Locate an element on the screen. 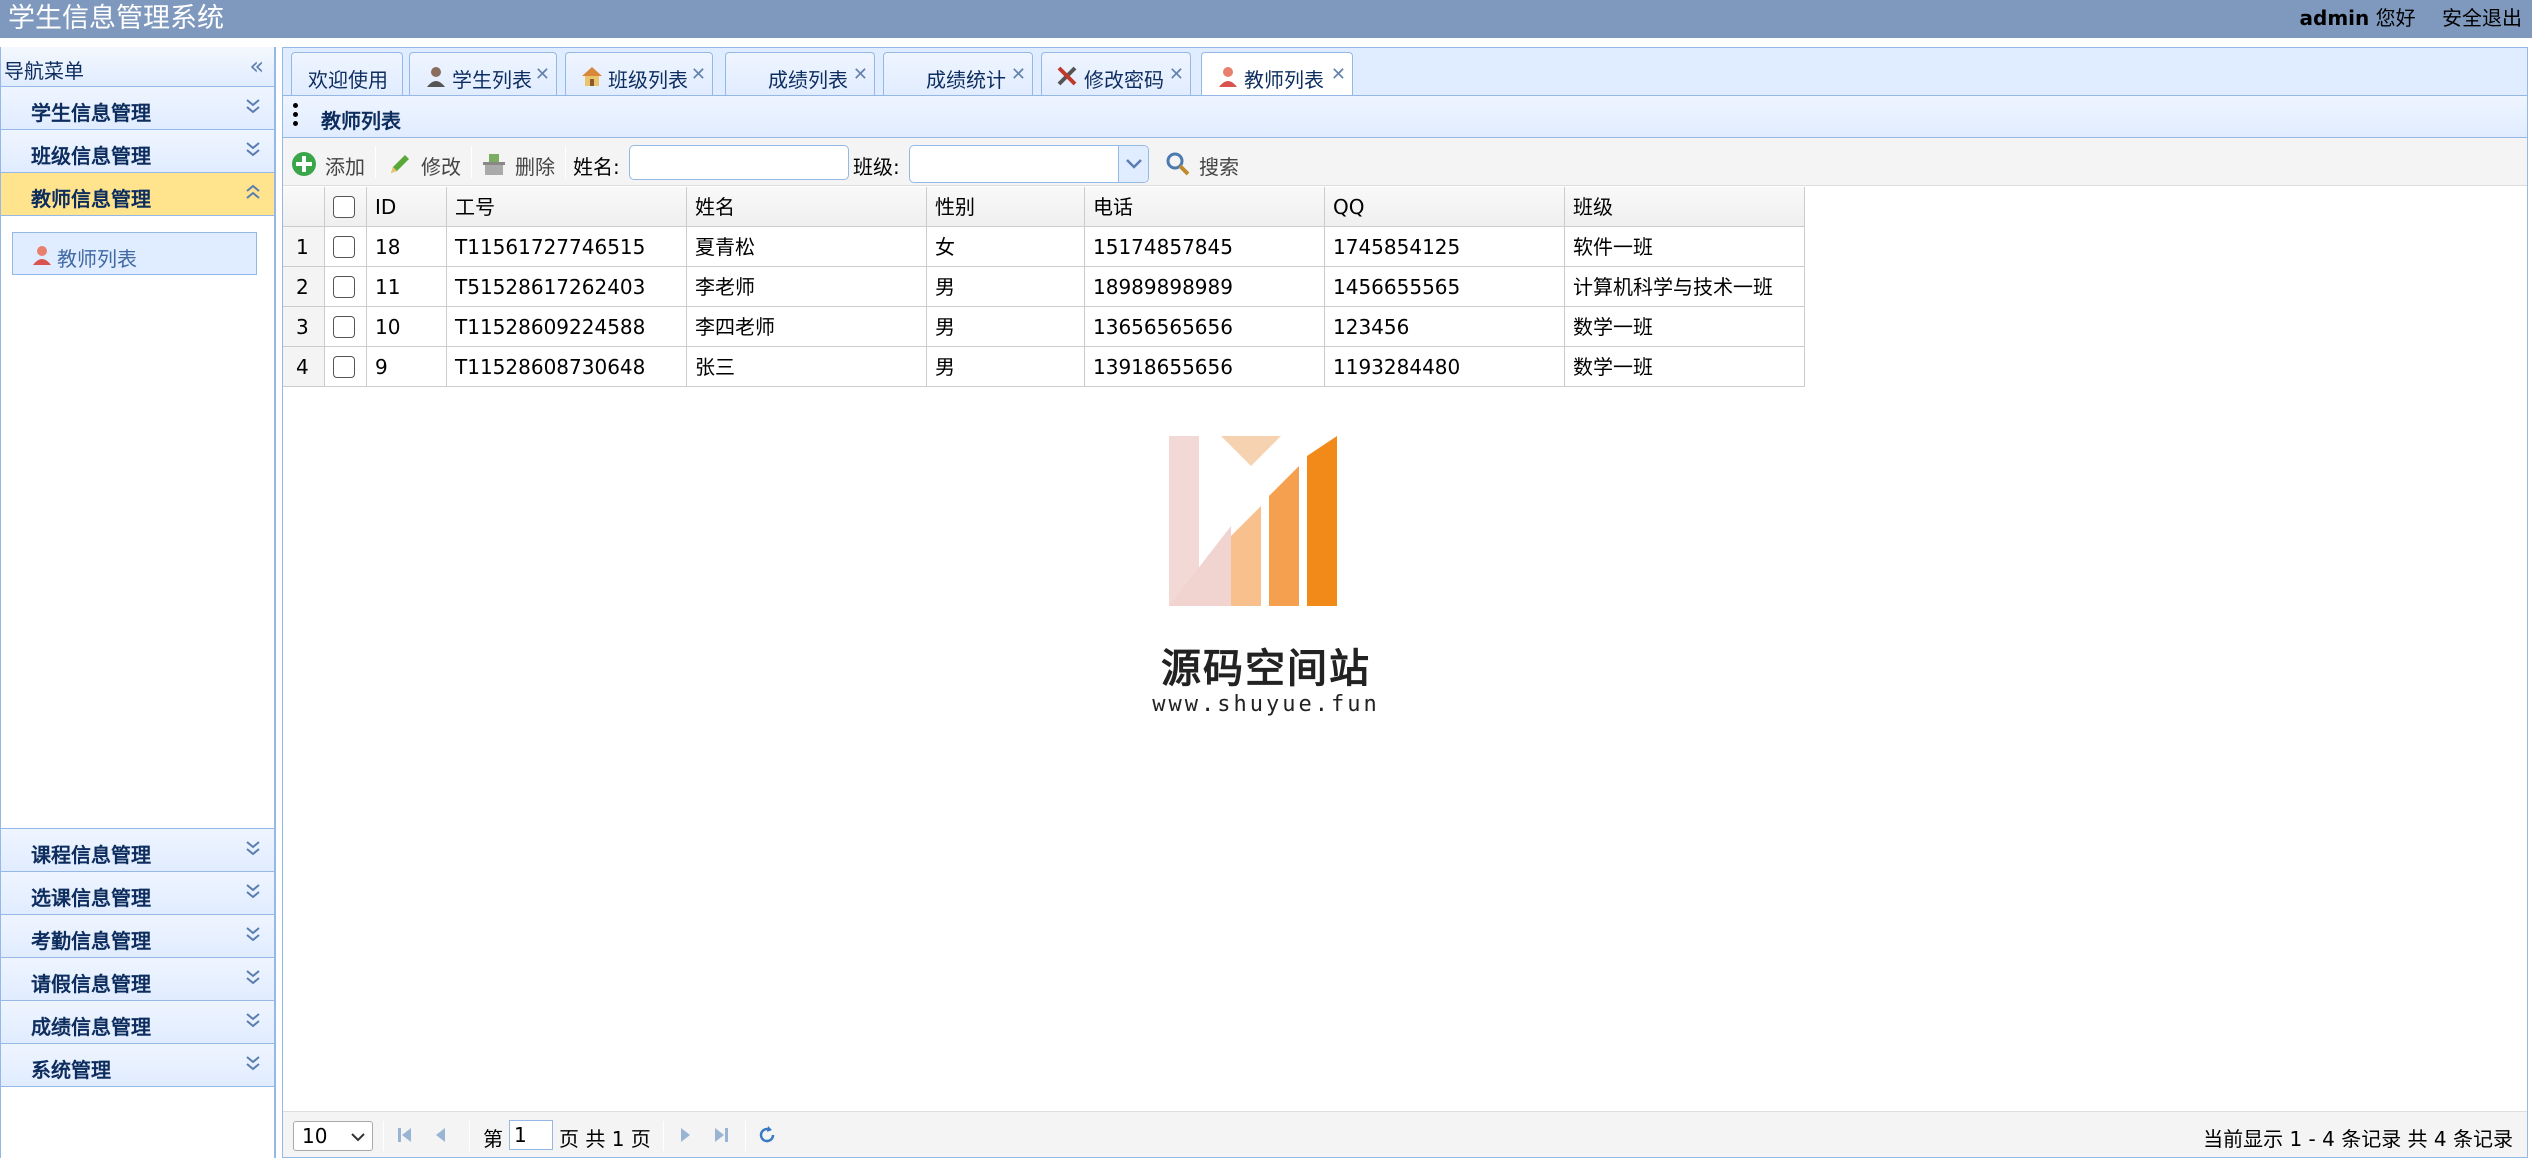 The height and width of the screenshot is (1158, 2532). cell-class: 软件一班 is located at coordinates (1685, 247).